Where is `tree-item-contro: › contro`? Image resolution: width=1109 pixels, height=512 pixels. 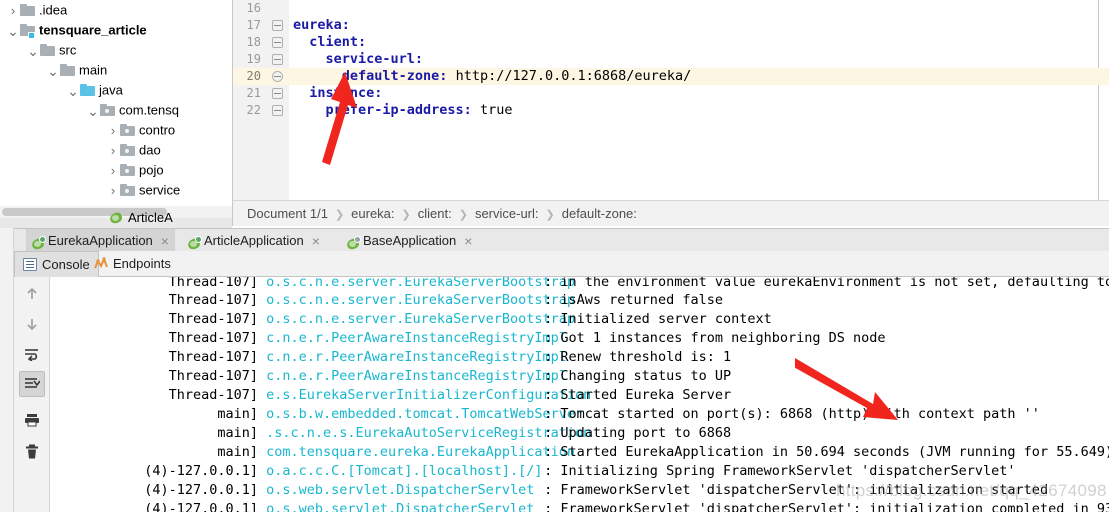
tree-item-contro: › contro is located at coordinates (116, 130).